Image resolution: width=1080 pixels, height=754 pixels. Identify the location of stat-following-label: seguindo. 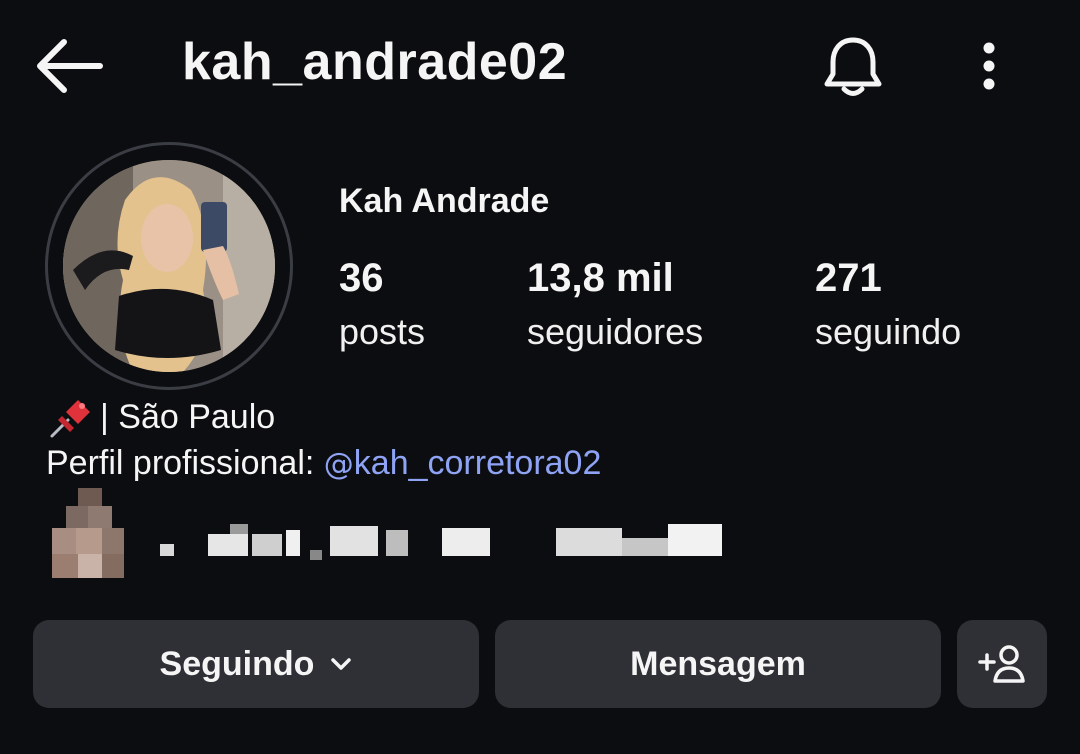
(888, 331).